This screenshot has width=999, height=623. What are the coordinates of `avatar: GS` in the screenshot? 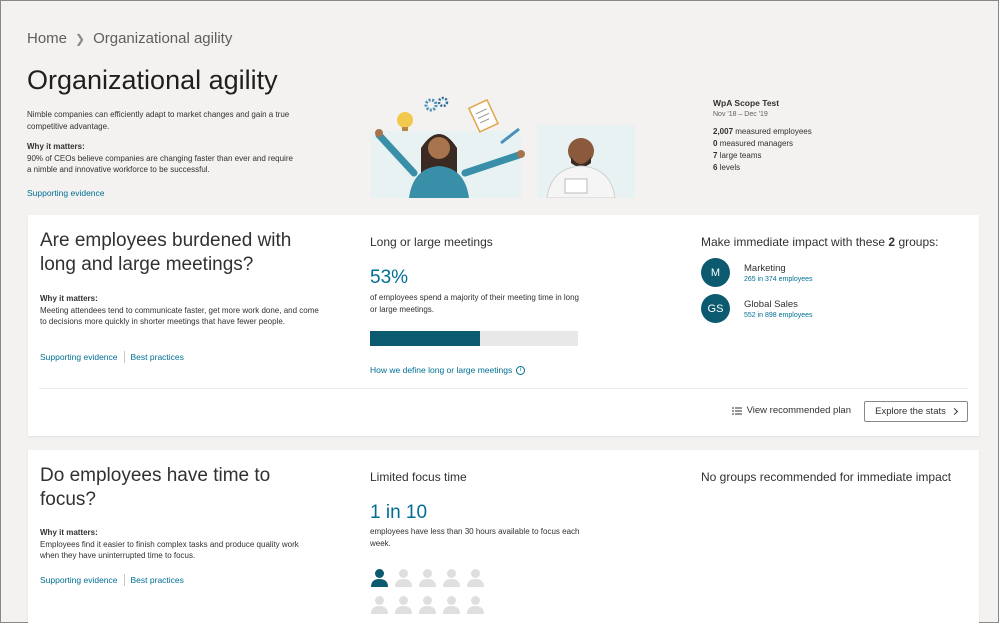 It's located at (715, 308).